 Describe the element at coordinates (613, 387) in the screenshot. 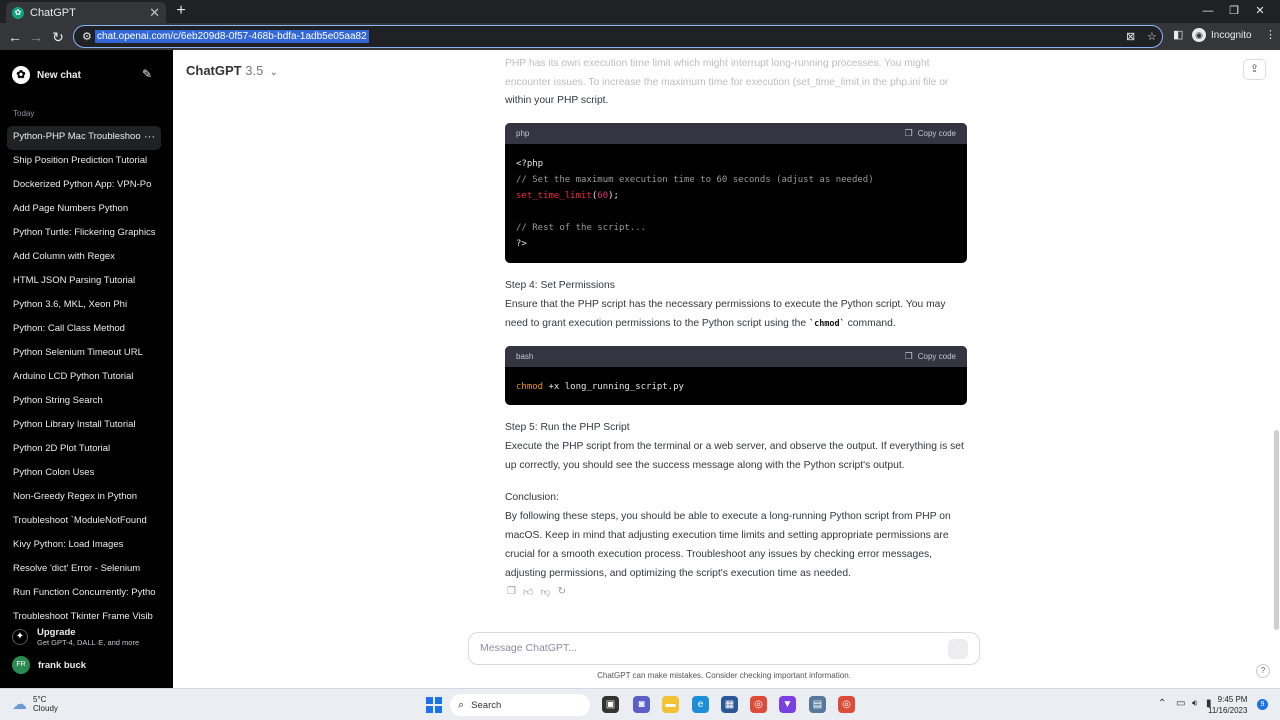

I see `code-args: +x long_running_script.py` at that location.